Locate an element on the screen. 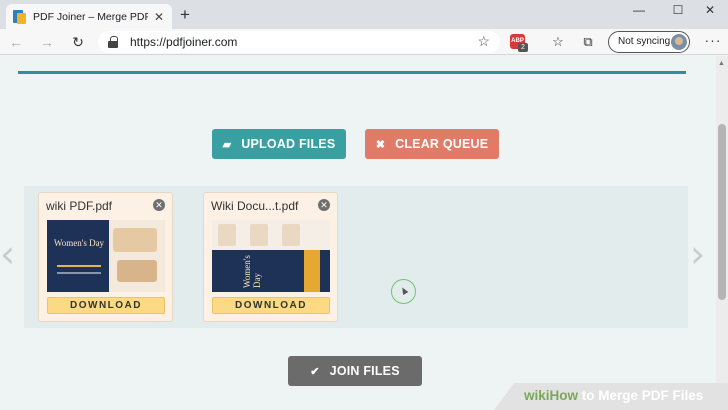 The height and width of the screenshot is (410, 728). adblock-count-badge: 2 is located at coordinates (523, 47).